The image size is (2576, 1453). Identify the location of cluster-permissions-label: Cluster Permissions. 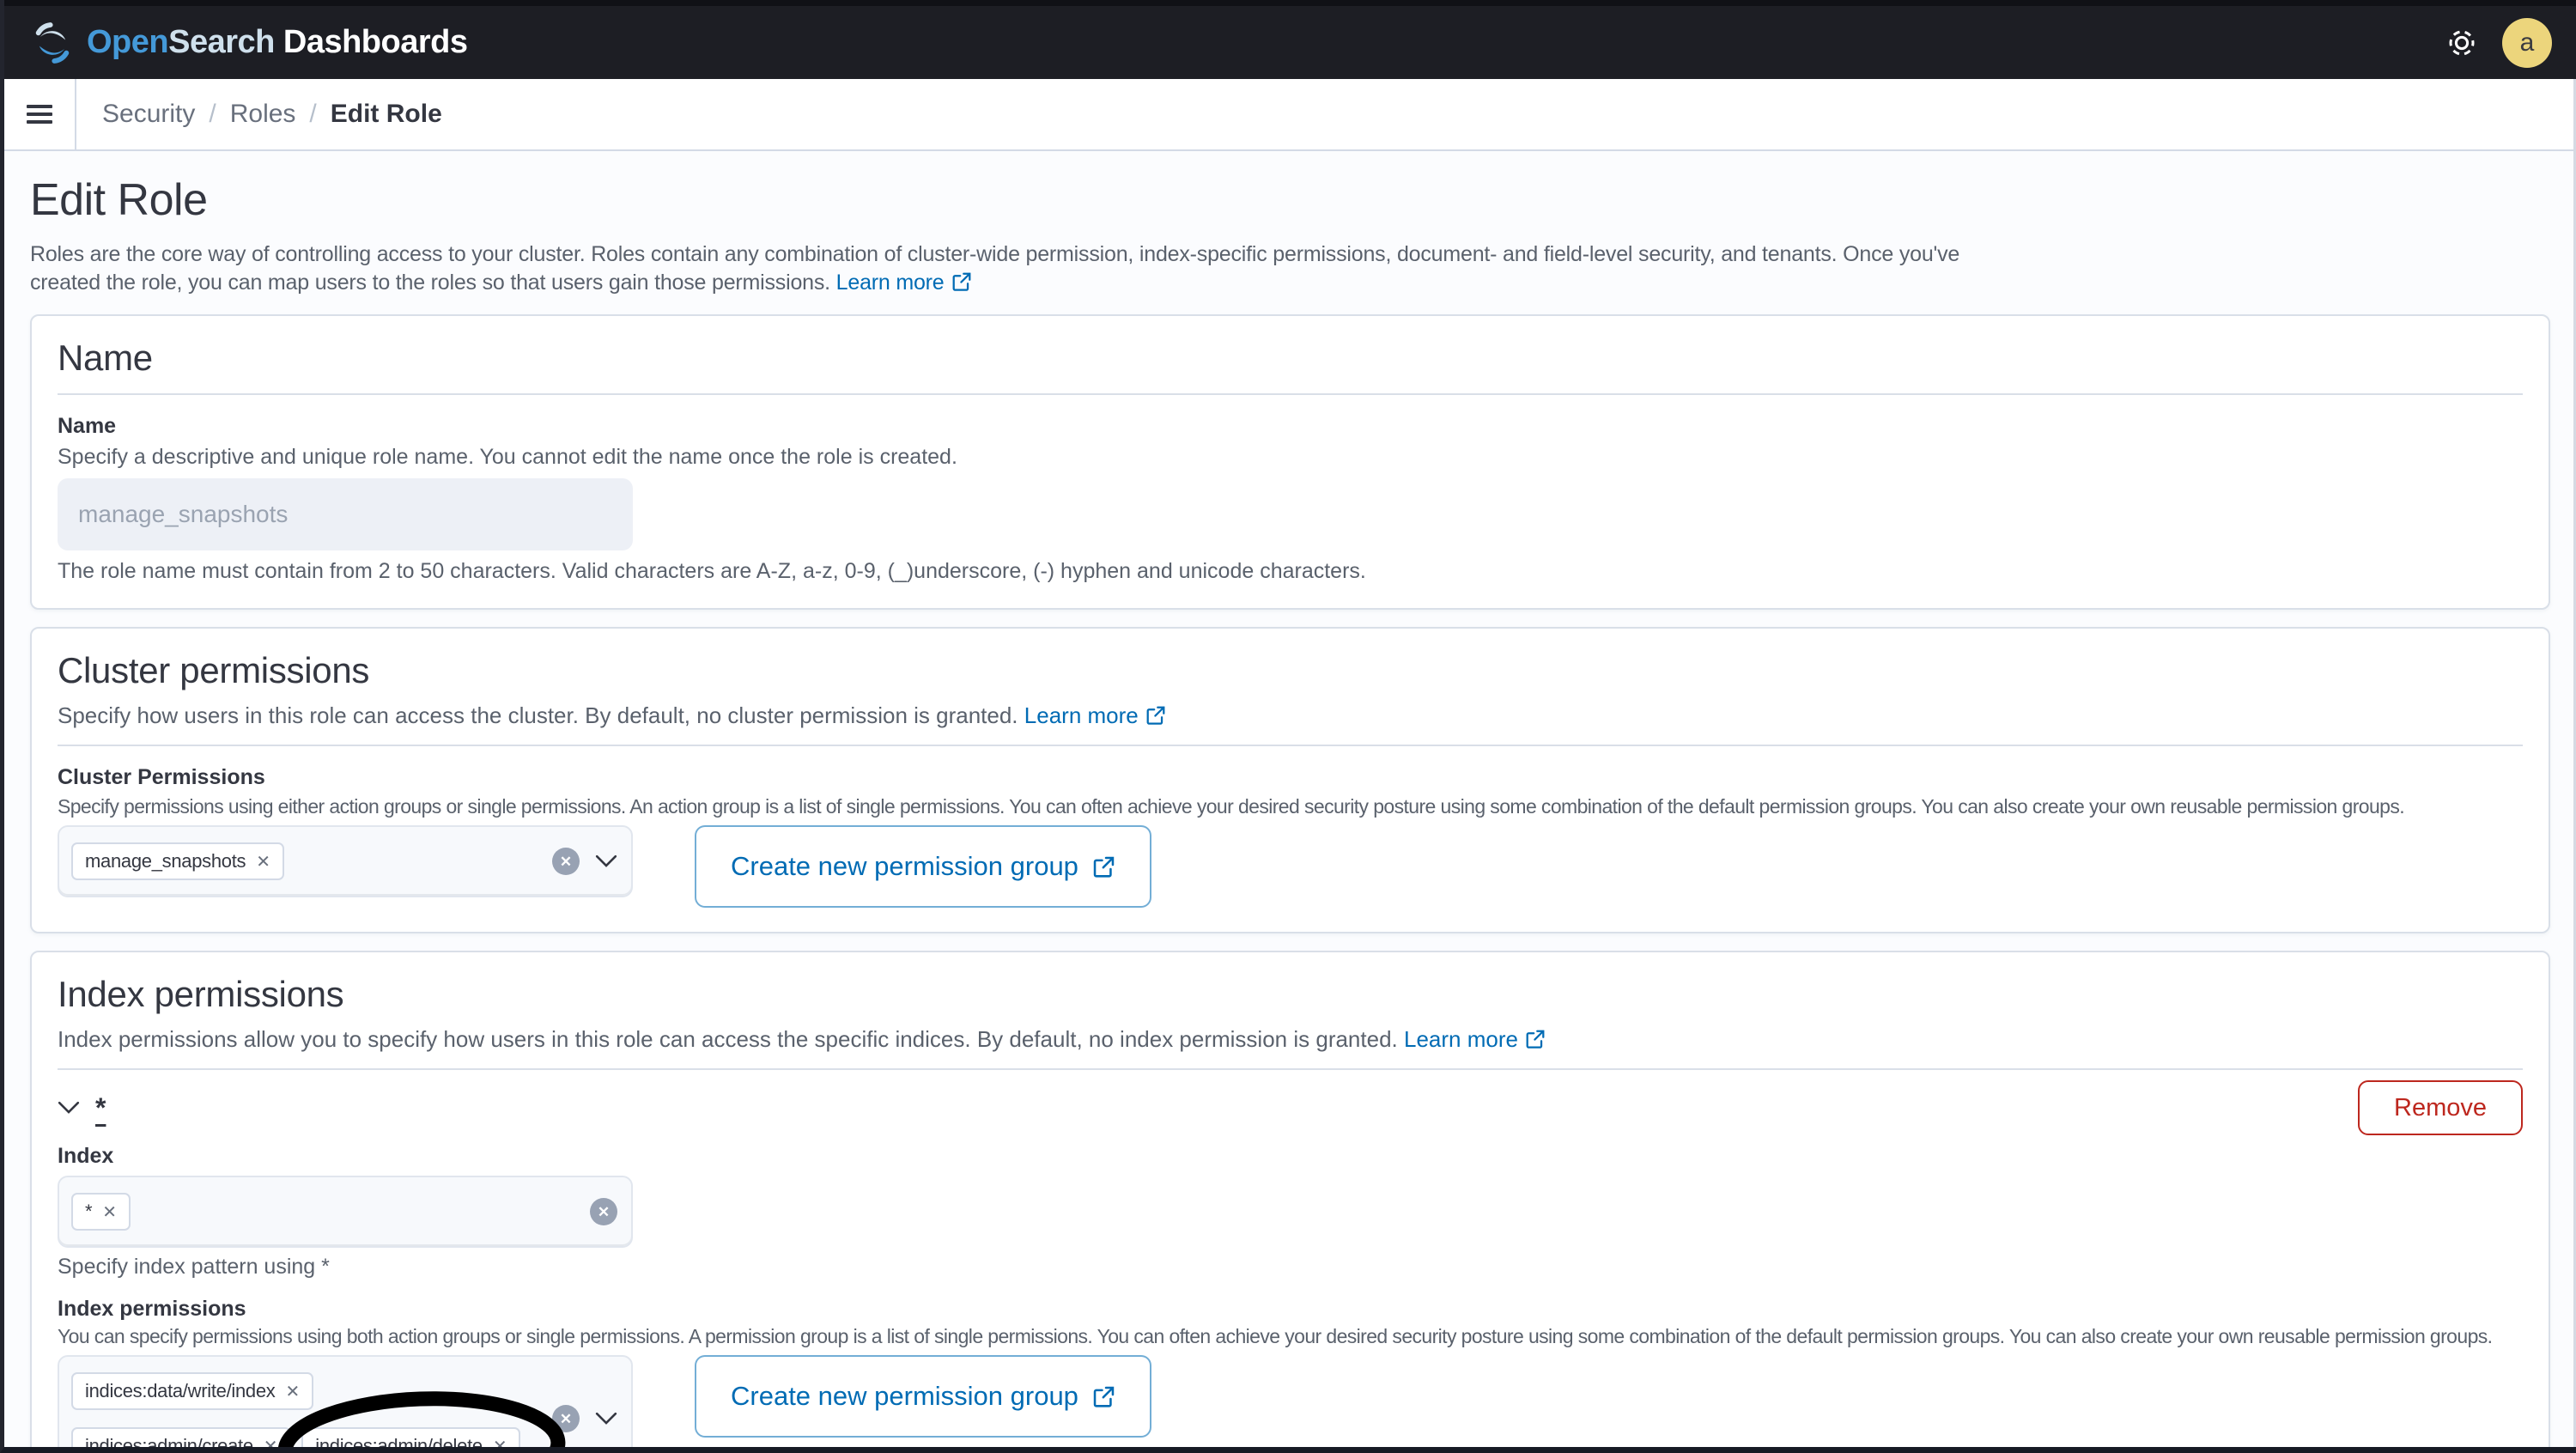
(161, 777).